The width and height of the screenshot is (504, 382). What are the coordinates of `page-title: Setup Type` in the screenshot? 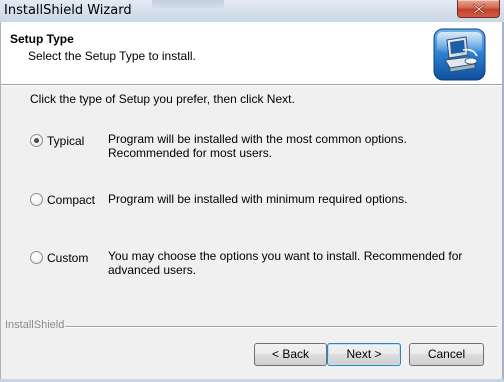 It's located at (42, 39).